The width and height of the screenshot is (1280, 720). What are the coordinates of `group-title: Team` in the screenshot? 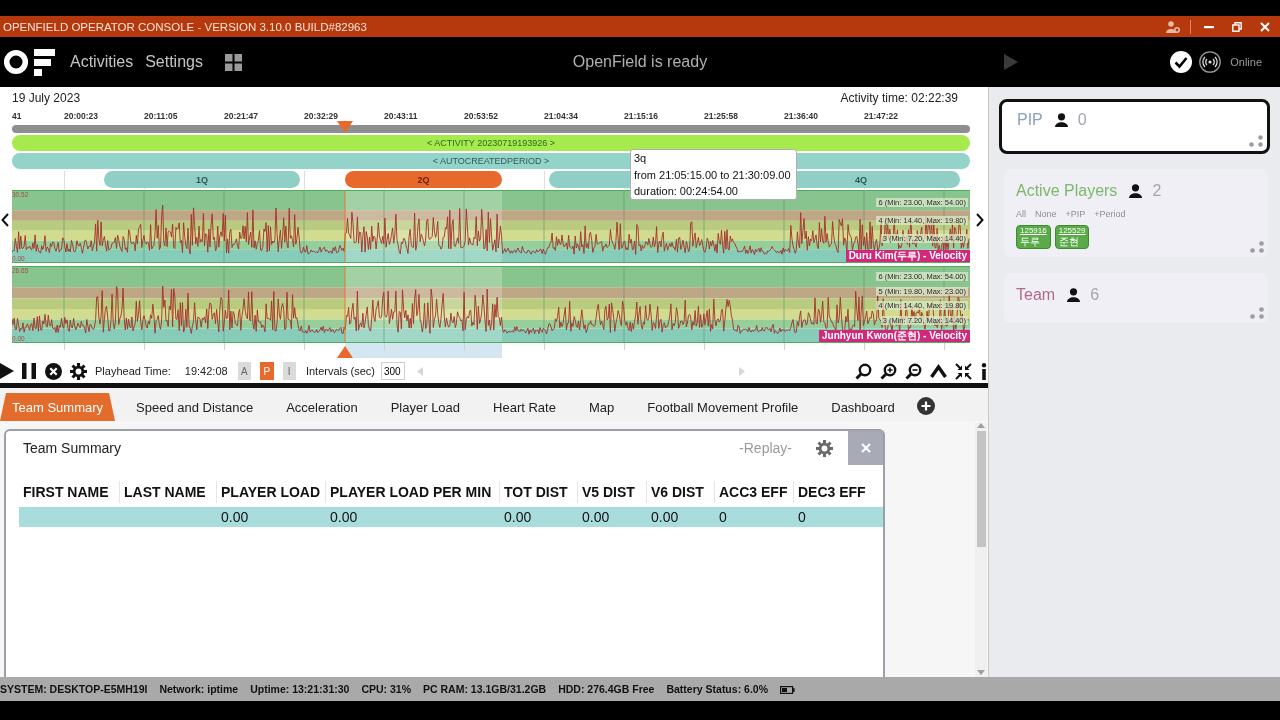 It's located at (1036, 295).